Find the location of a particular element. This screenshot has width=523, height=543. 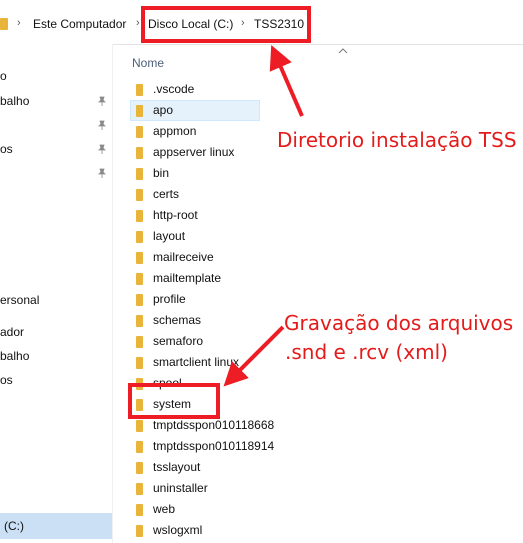

folder-row: web is located at coordinates (280, 509).